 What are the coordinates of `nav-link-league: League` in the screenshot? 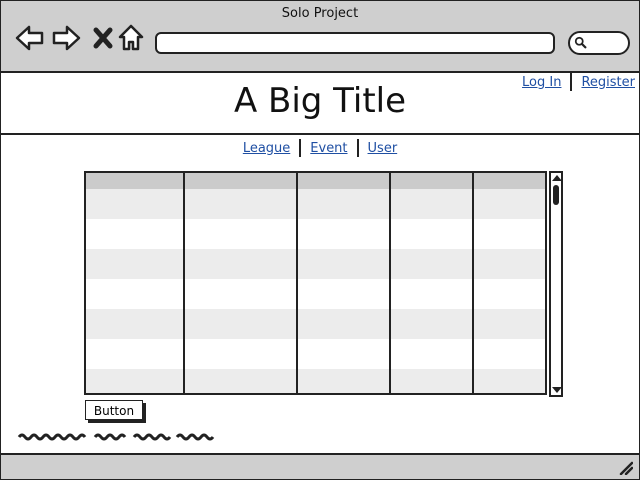 It's located at (266, 148).